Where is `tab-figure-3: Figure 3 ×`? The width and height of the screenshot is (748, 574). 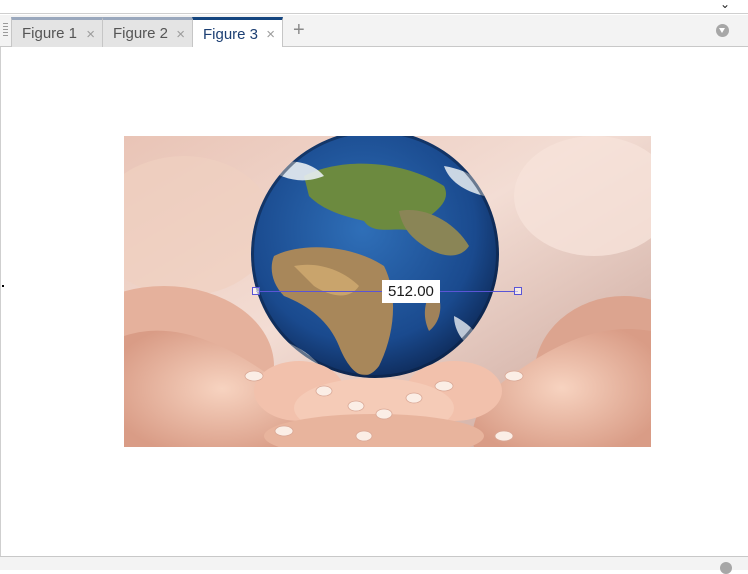 tab-figure-3: Figure 3 × is located at coordinates (237, 32).